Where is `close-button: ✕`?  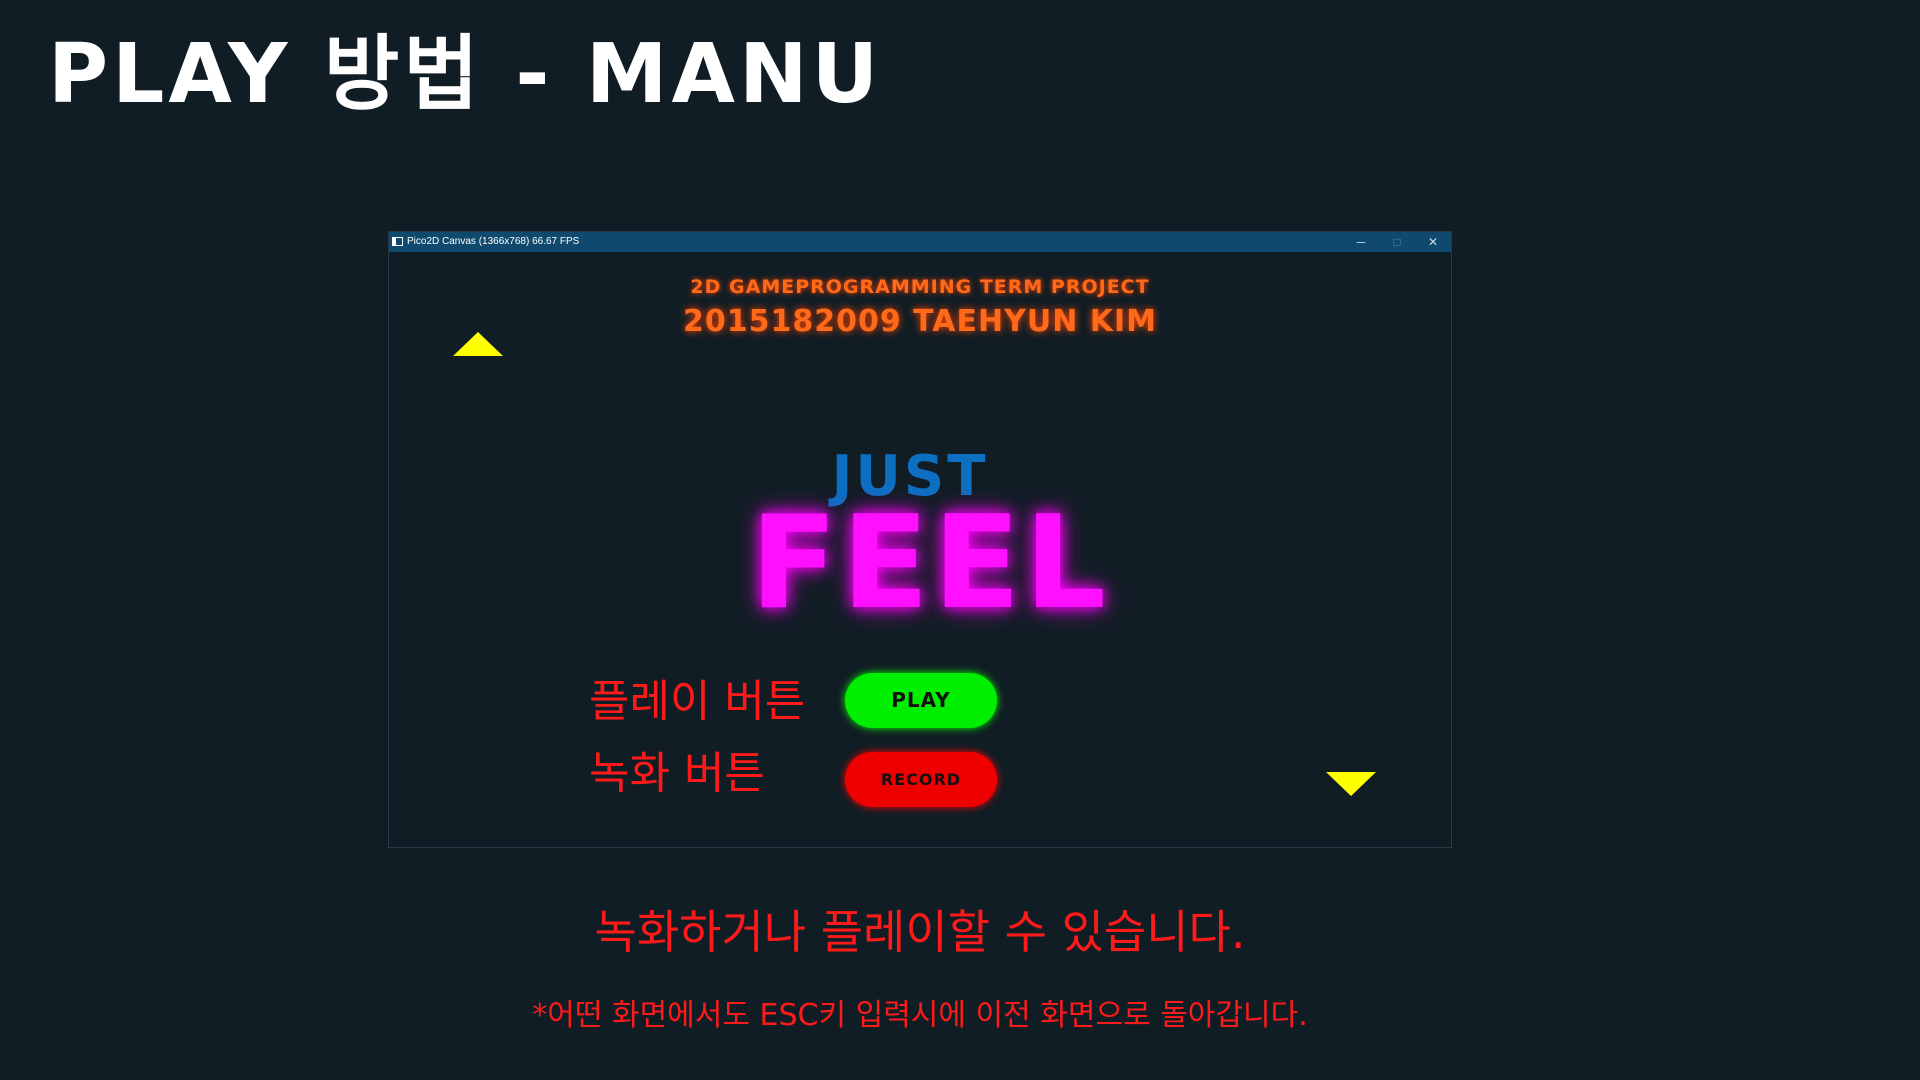 close-button: ✕ is located at coordinates (1433, 242).